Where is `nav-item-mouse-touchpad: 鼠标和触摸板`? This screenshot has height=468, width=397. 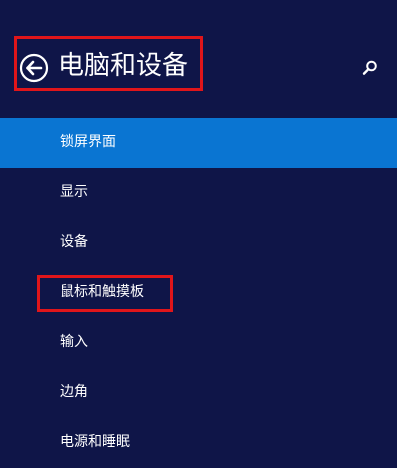
nav-item-mouse-touchpad: 鼠标和触摸板 is located at coordinates (198, 293).